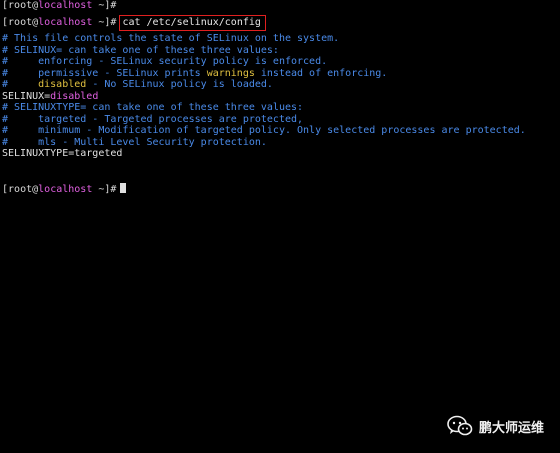  What do you see at coordinates (74, 96) in the screenshot?
I see `setting-value: disabled` at bounding box center [74, 96].